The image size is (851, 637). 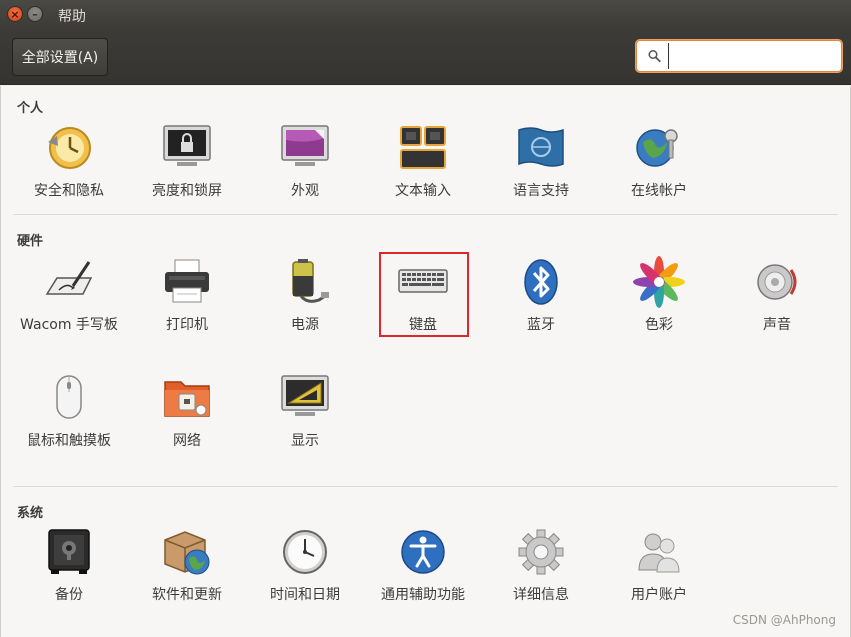 I want to click on item-label: 软件和更新, so click(x=187, y=595).